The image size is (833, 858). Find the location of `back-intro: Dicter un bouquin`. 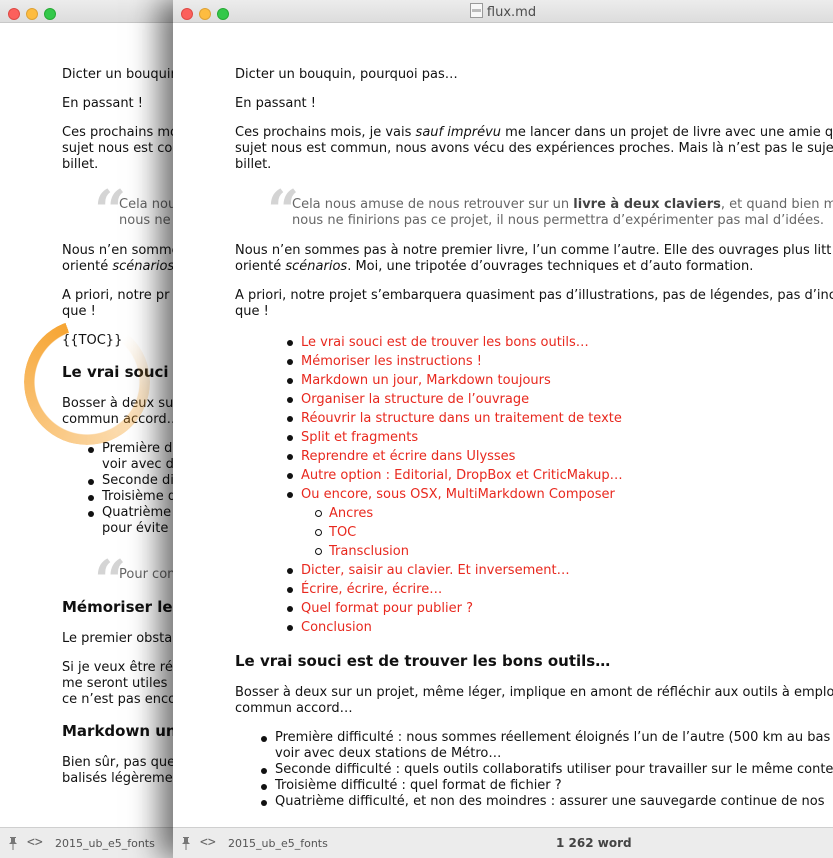

back-intro: Dicter un bouquin is located at coordinates (118, 74).